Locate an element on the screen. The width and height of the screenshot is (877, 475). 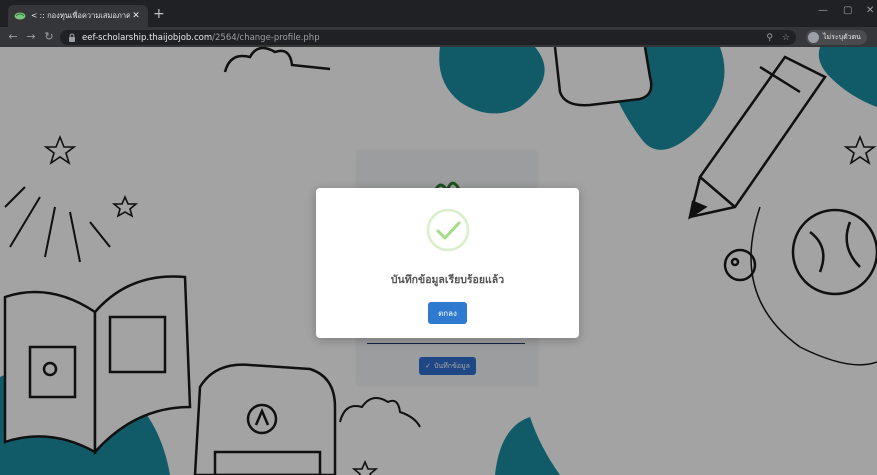
new-tab-button: + is located at coordinates (159, 14).